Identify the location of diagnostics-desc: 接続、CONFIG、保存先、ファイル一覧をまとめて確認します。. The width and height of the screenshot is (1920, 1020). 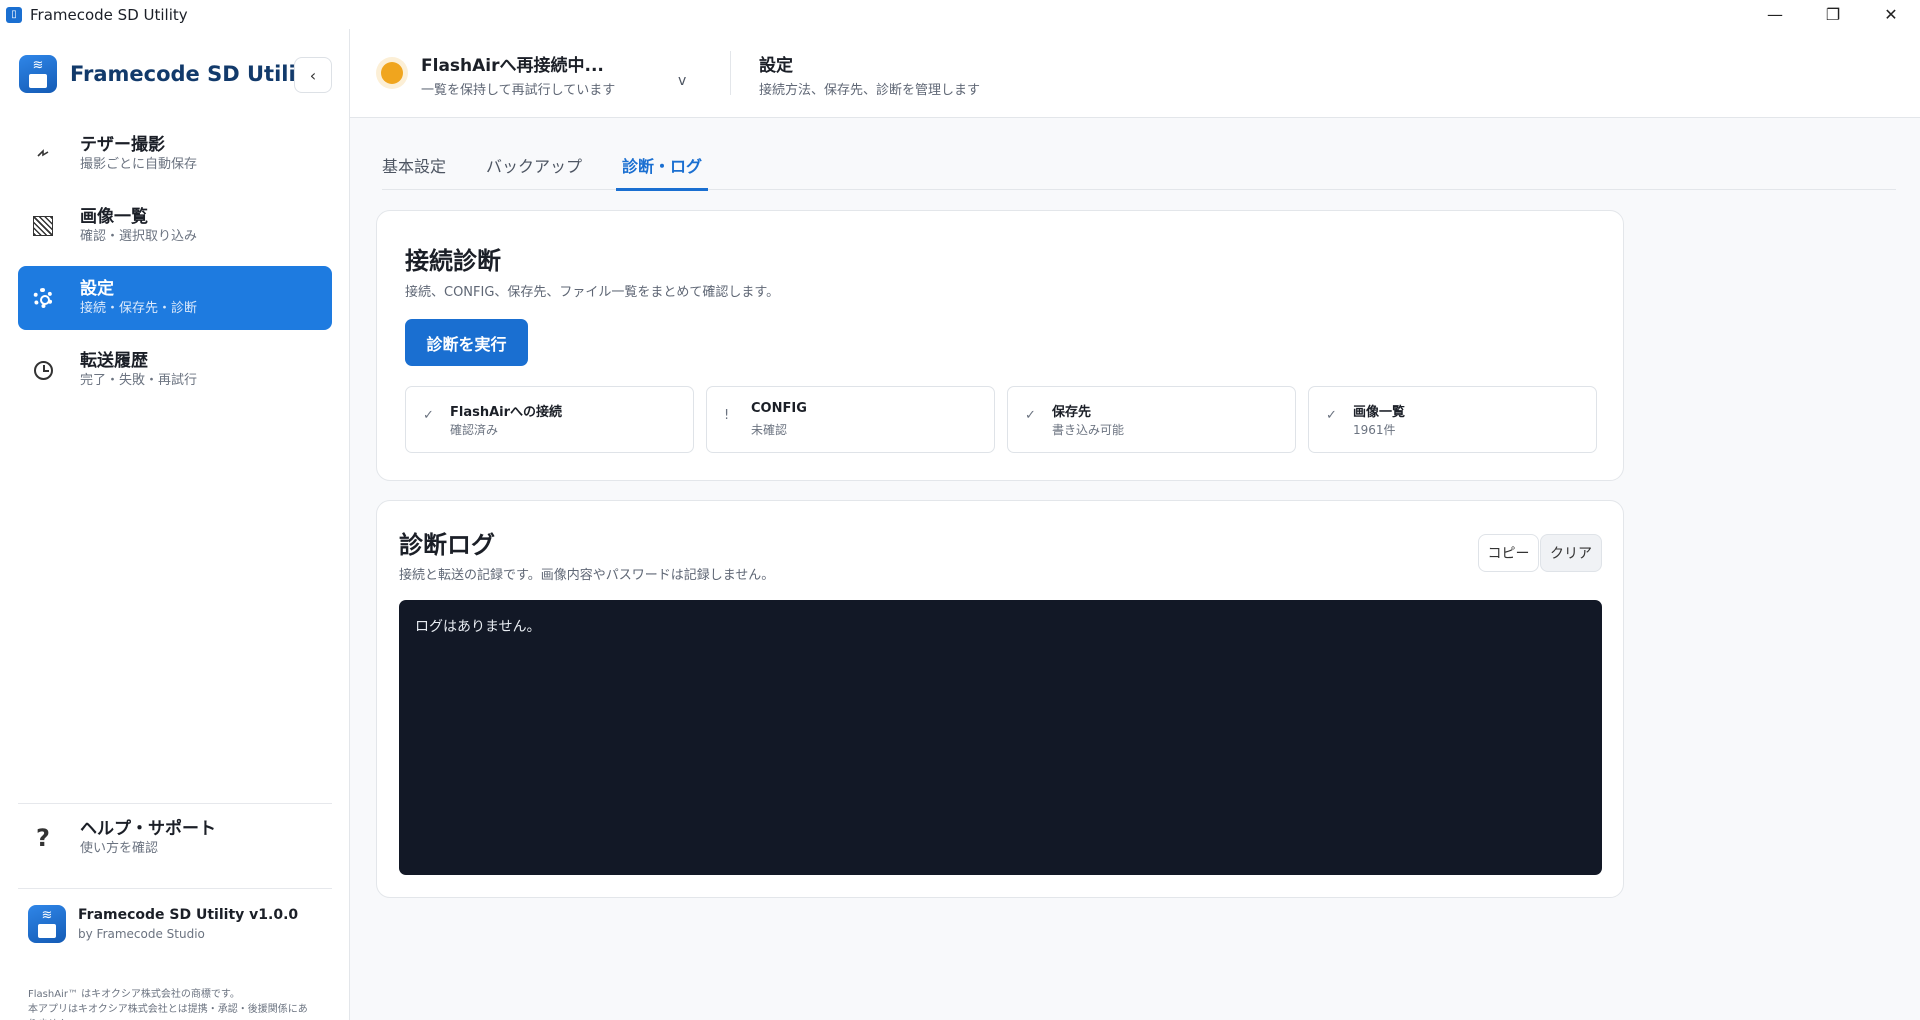
(592, 292).